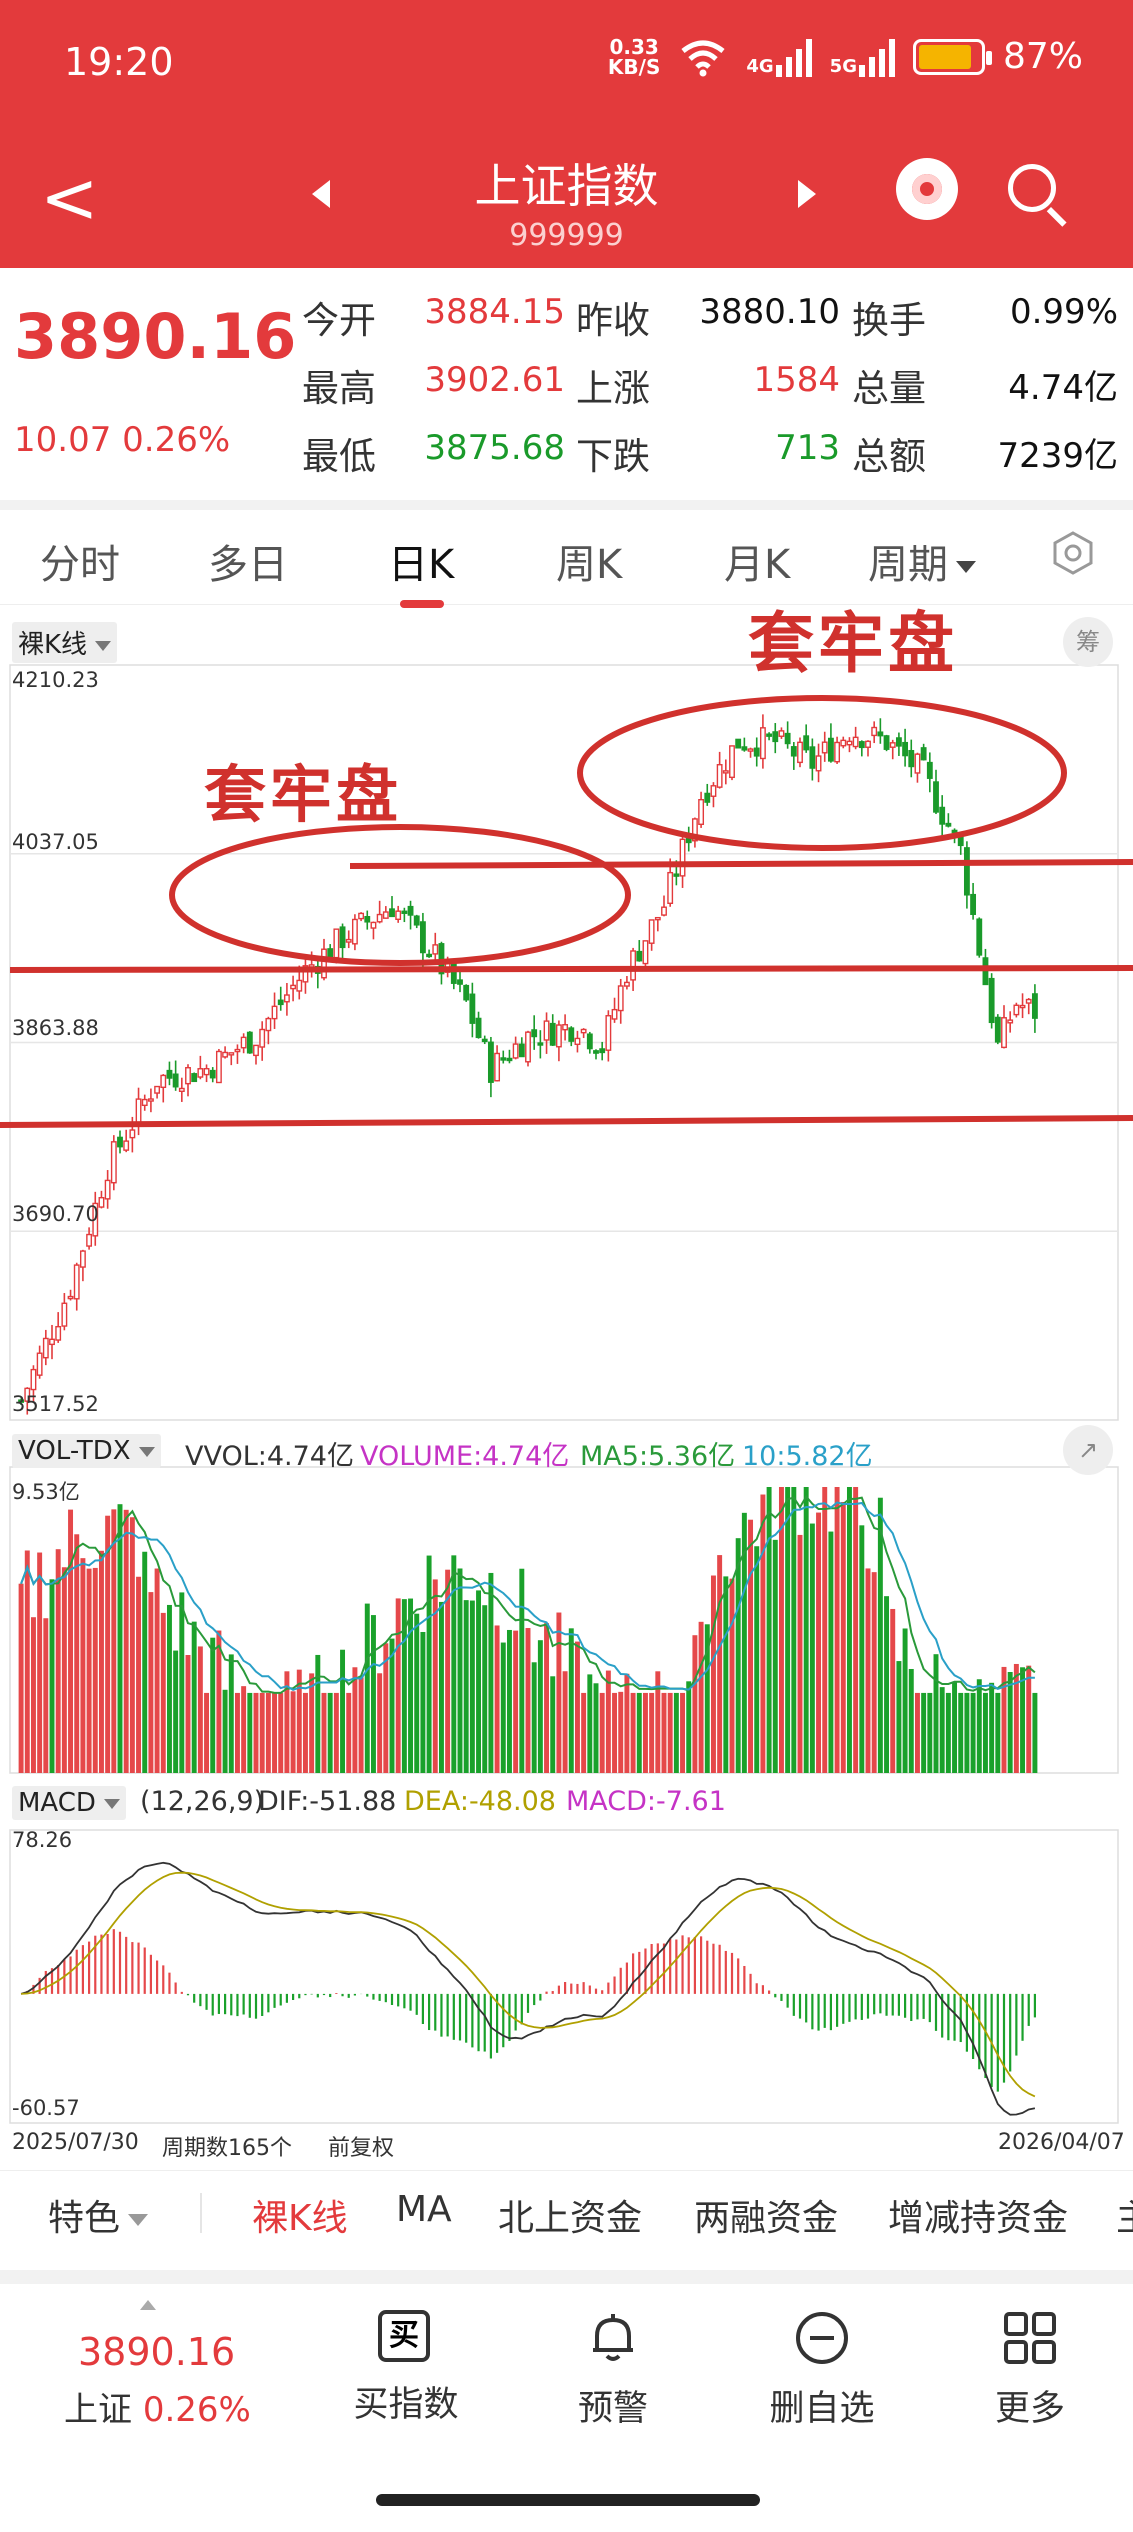  What do you see at coordinates (65, 642) in the screenshot?
I see `kline-mode-dropdown: 裸K线` at bounding box center [65, 642].